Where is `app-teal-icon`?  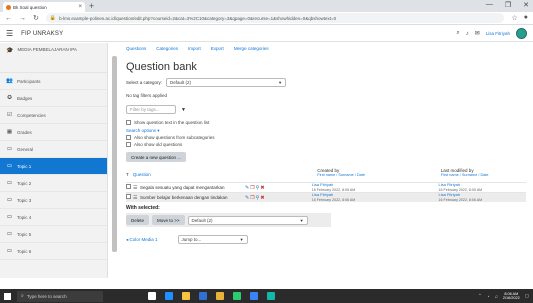 app-teal-icon is located at coordinates (271, 296).